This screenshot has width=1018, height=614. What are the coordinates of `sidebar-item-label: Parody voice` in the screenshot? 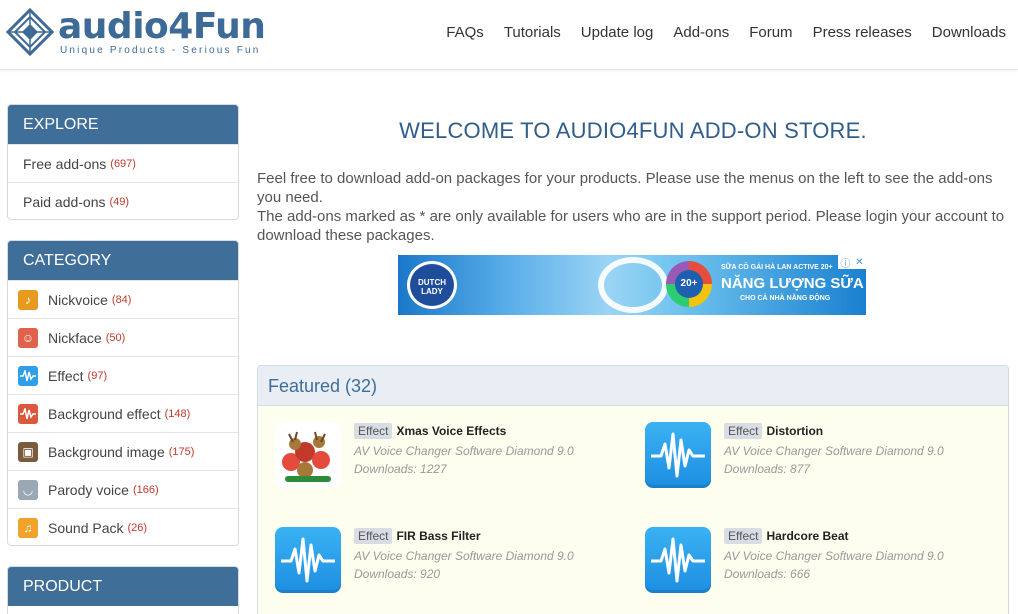 It's located at (88, 489).